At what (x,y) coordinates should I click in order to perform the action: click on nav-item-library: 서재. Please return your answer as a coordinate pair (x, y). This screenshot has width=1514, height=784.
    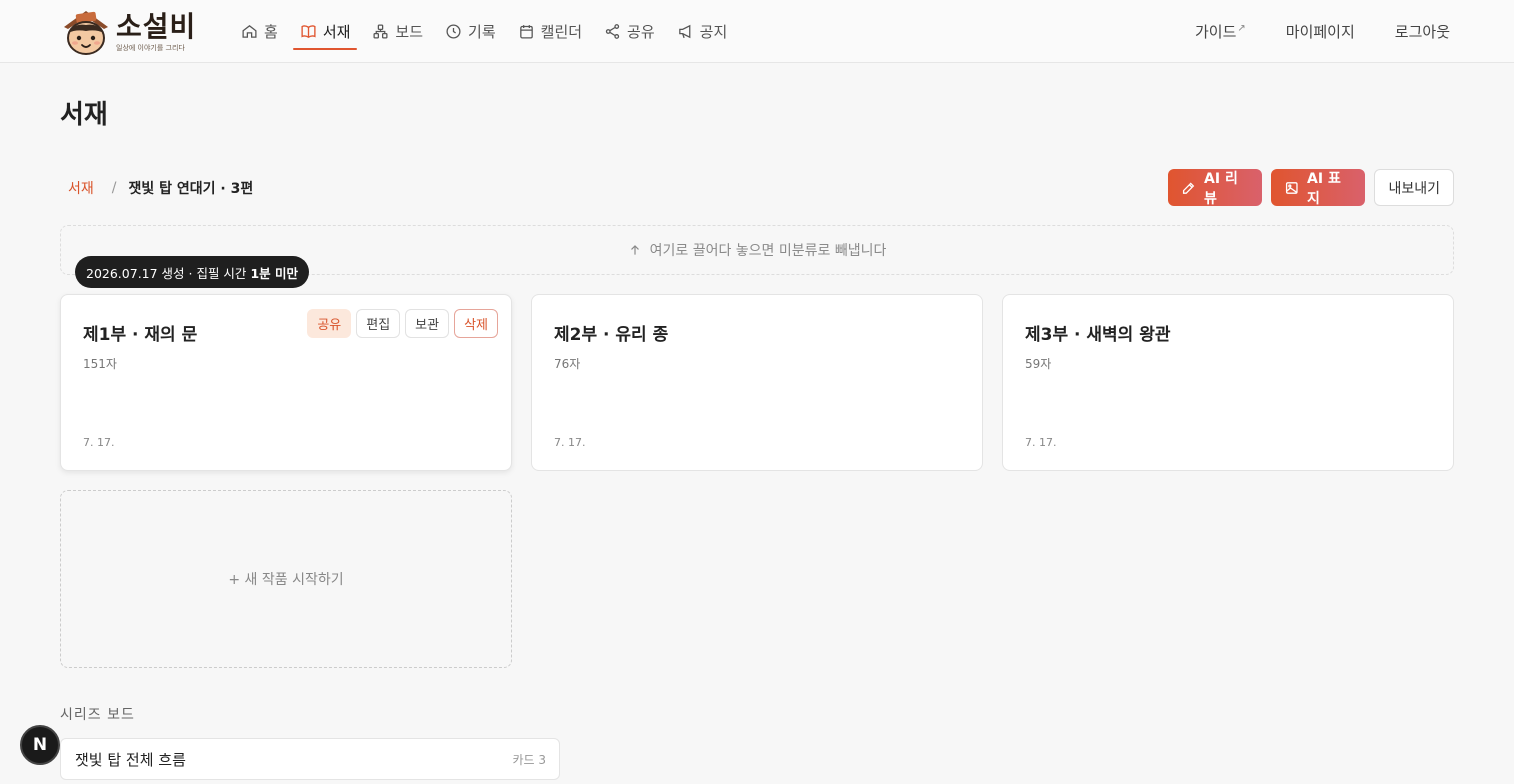
    Looking at the image, I should click on (325, 31).